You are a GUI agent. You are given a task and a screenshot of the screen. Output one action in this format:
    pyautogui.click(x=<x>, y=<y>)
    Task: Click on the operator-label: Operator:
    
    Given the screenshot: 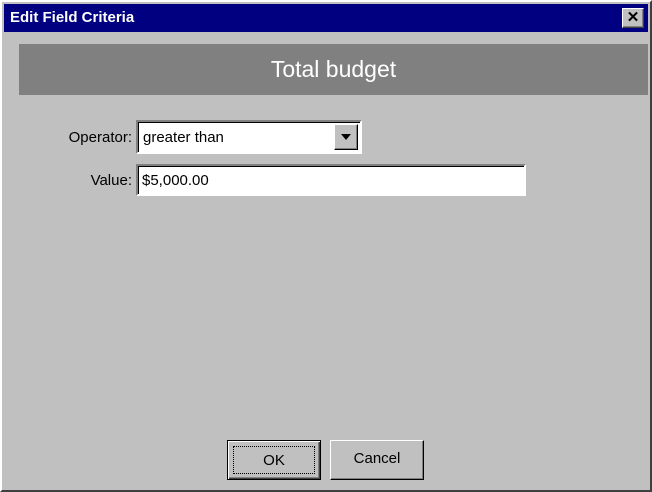 What is the action you would take?
    pyautogui.click(x=100, y=137)
    